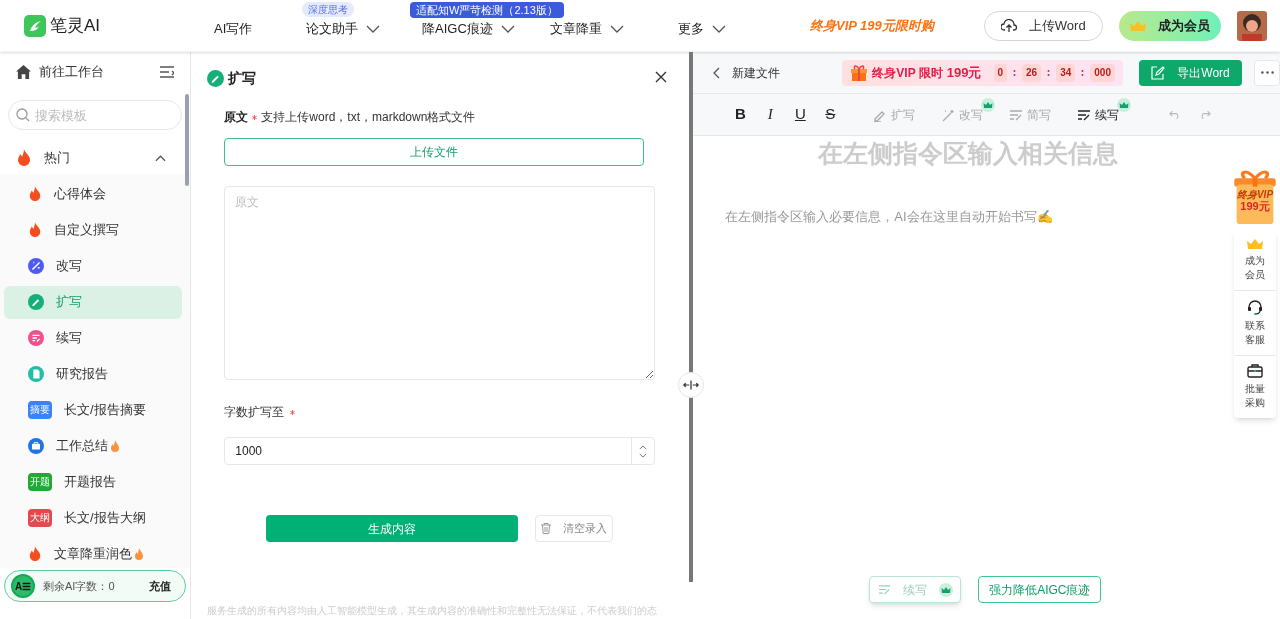 The image size is (1280, 619). I want to click on sidebar-item: 摘要 长文/报告摘要, so click(93, 410).